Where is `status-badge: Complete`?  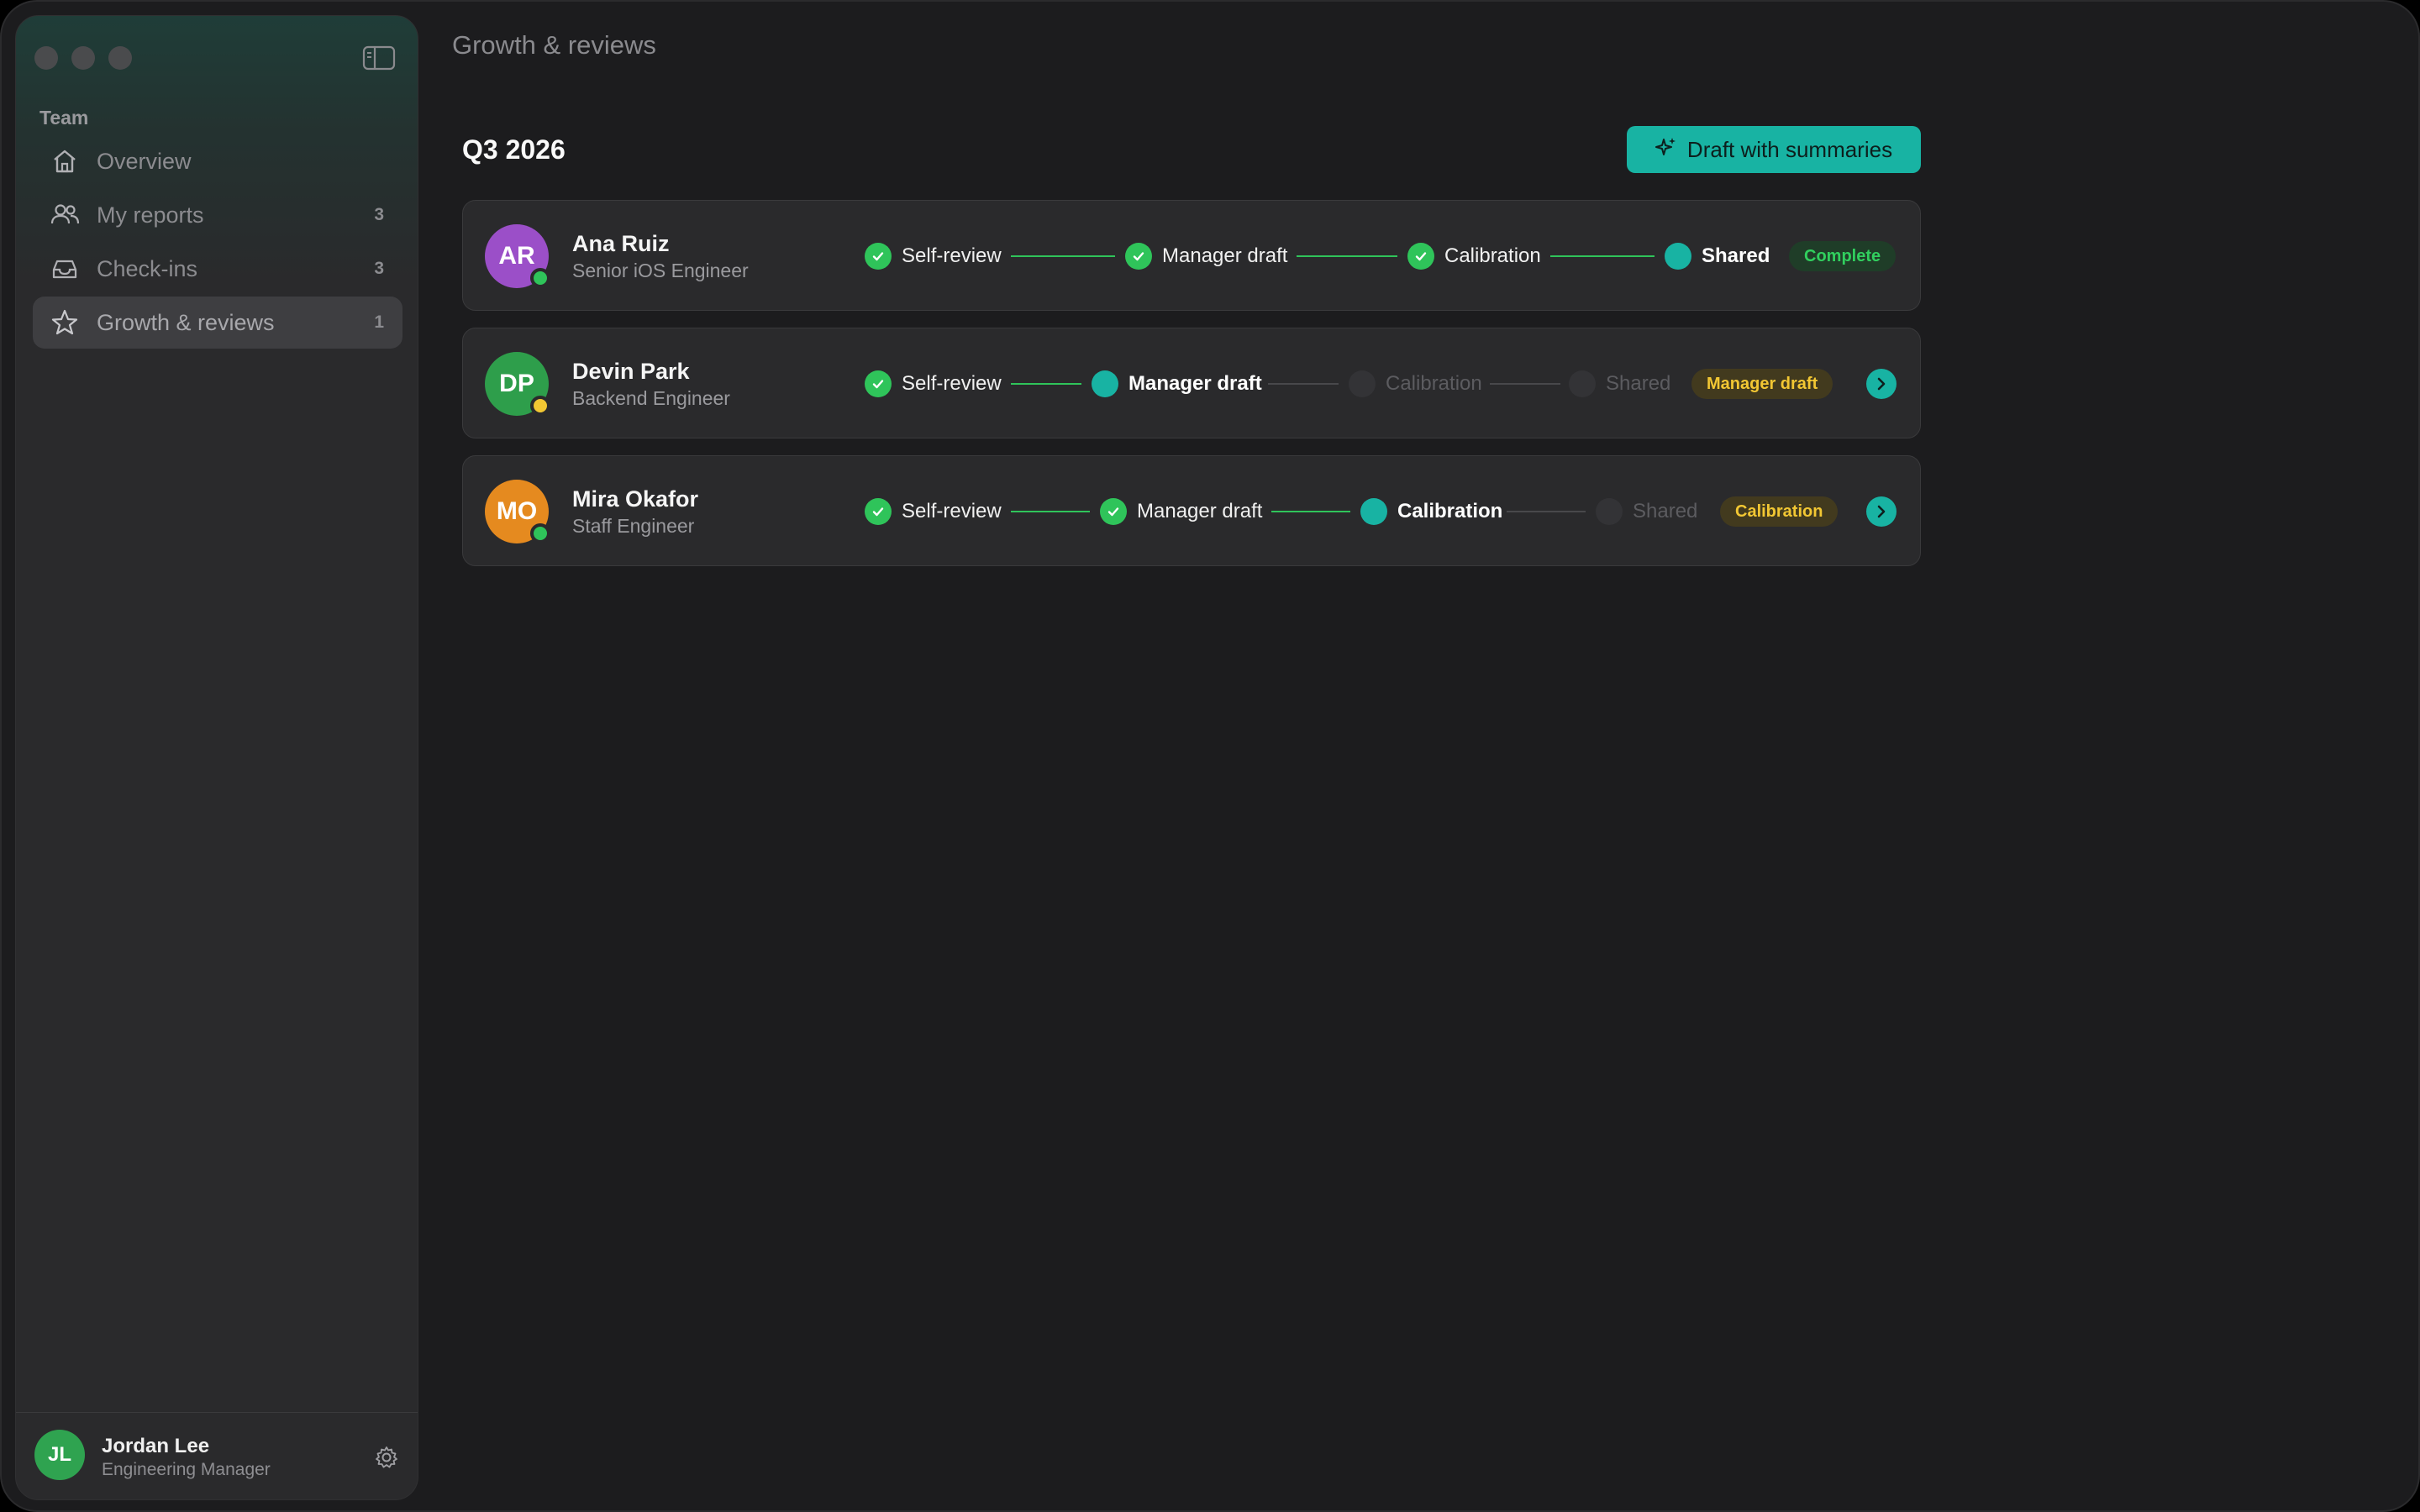 status-badge: Complete is located at coordinates (1843, 256).